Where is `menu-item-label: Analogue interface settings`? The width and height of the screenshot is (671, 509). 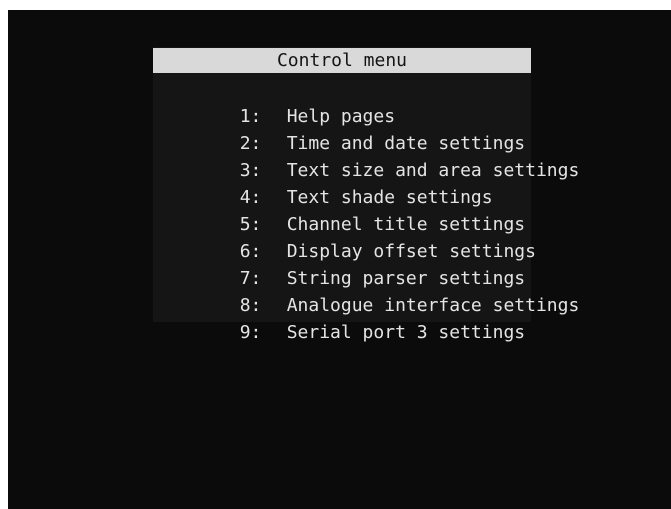
menu-item-label: Analogue interface settings is located at coordinates (433, 305).